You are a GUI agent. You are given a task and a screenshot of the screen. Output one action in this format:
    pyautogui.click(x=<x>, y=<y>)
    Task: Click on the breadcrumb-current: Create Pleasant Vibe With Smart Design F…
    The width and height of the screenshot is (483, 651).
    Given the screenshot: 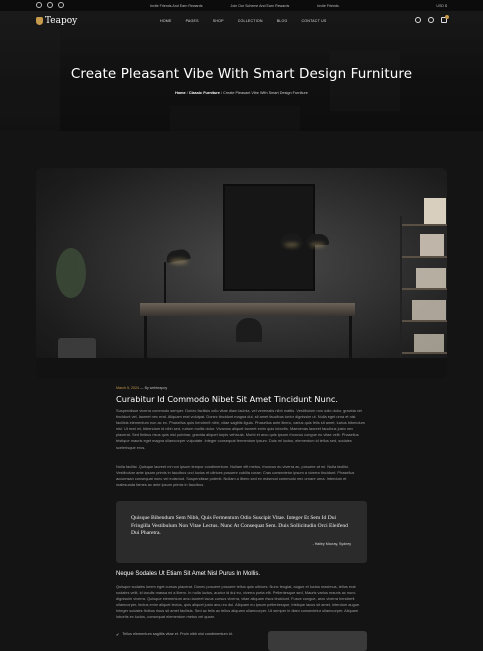 What is the action you would take?
    pyautogui.click(x=265, y=93)
    